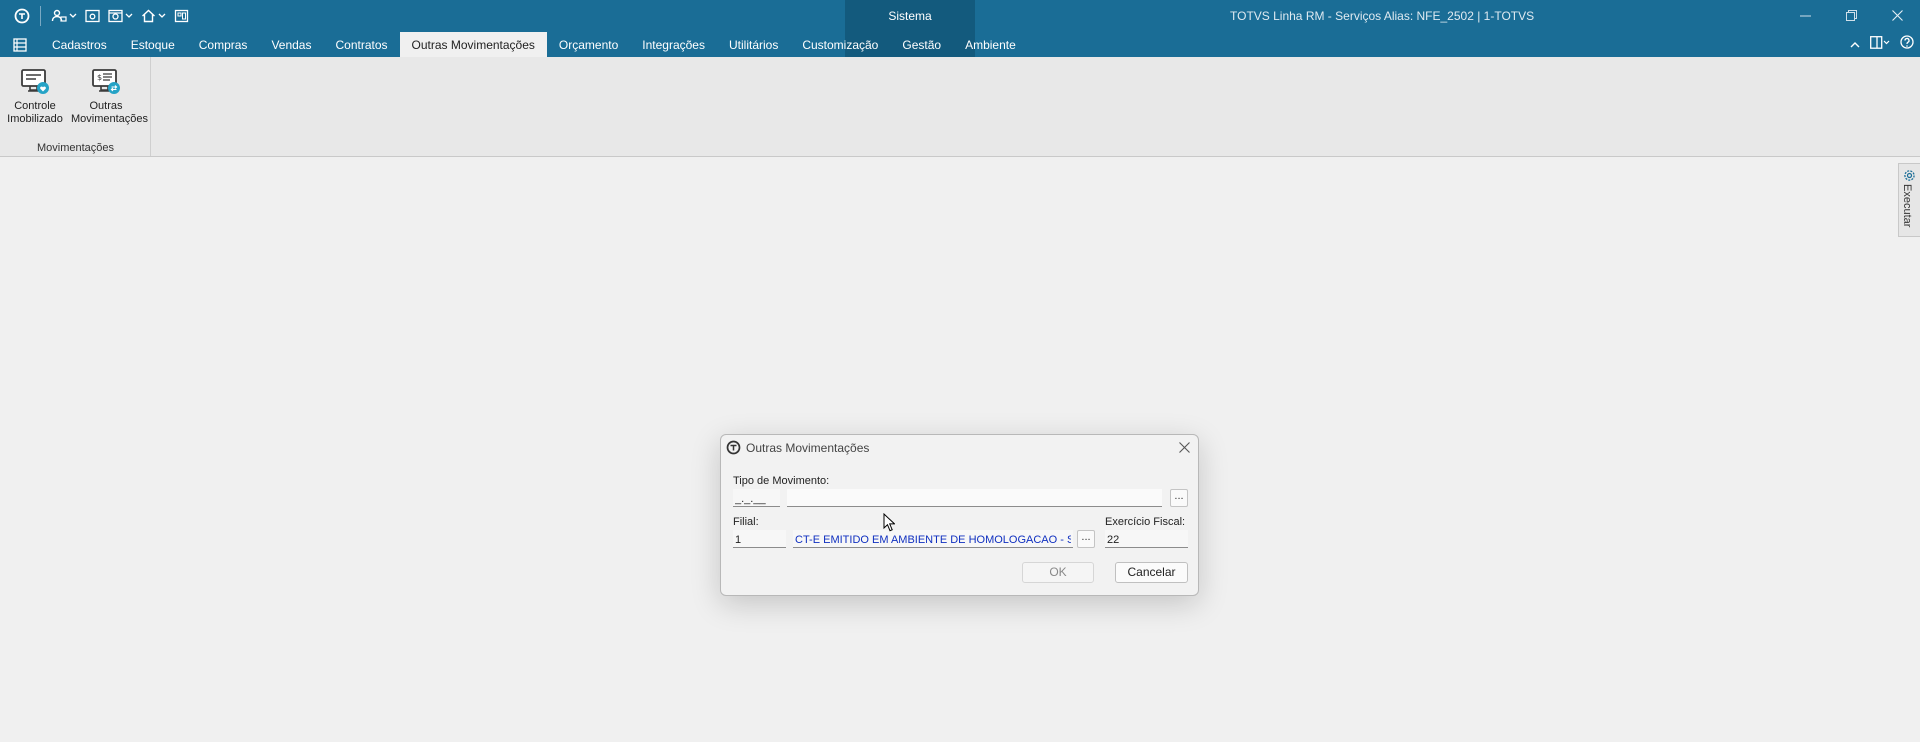  What do you see at coordinates (291, 44) in the screenshot?
I see `tab-vendas: Vendas` at bounding box center [291, 44].